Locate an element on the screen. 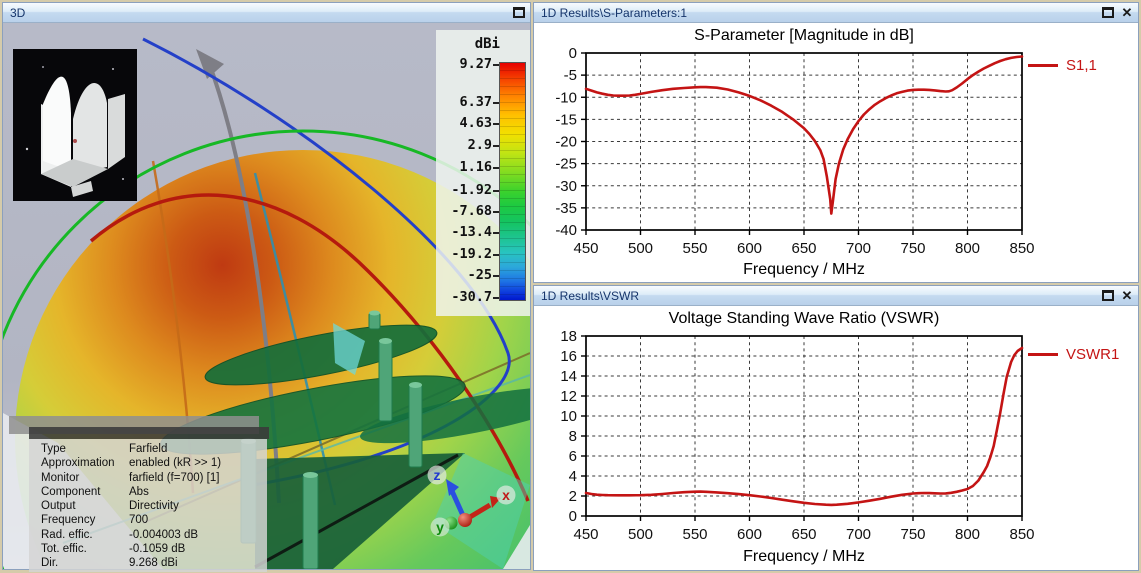 This screenshot has width=1141, height=573. y-tick-label: 2 is located at coordinates (573, 496).